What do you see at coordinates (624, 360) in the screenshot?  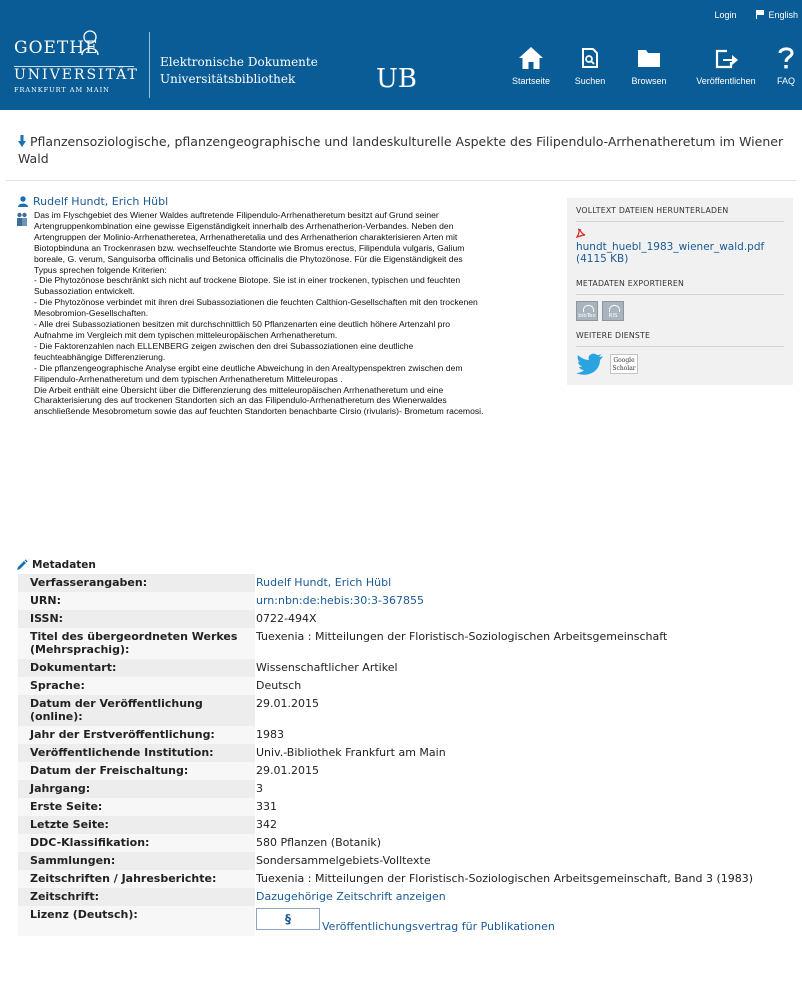 I see `scholar-line1: Google` at bounding box center [624, 360].